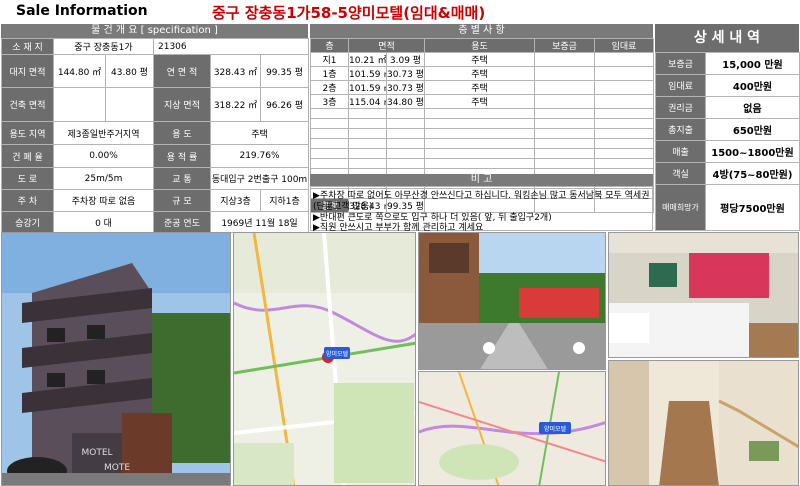  What do you see at coordinates (284, 200) in the screenshot?
I see `value-scale-below: 지하1층` at bounding box center [284, 200].